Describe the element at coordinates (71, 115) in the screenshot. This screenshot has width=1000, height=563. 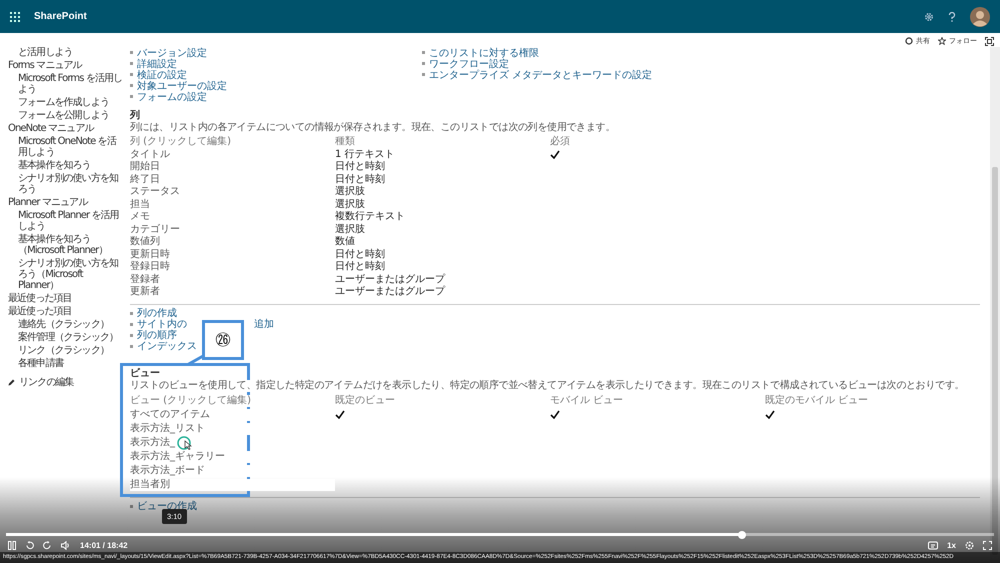
I see `nav-link: フォームを公開しよう` at that location.